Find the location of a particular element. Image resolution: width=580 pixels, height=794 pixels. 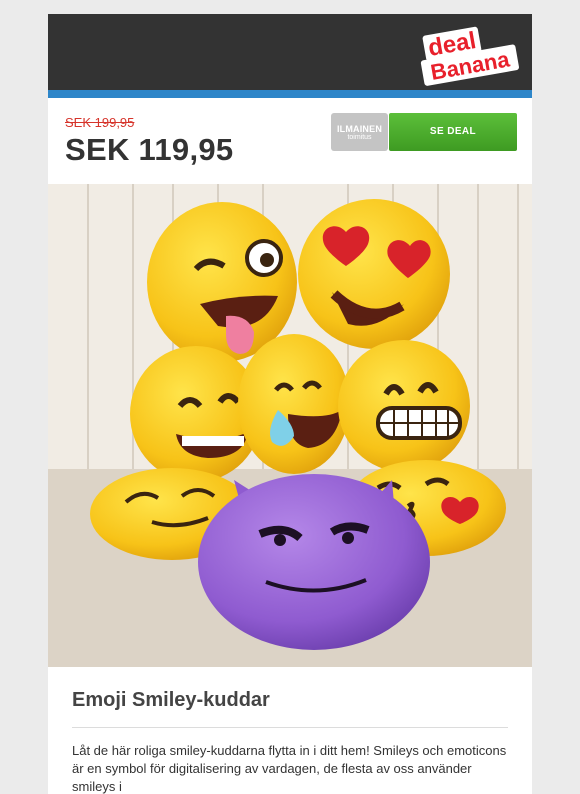

old-price: SEK 199,95 is located at coordinates (100, 122).